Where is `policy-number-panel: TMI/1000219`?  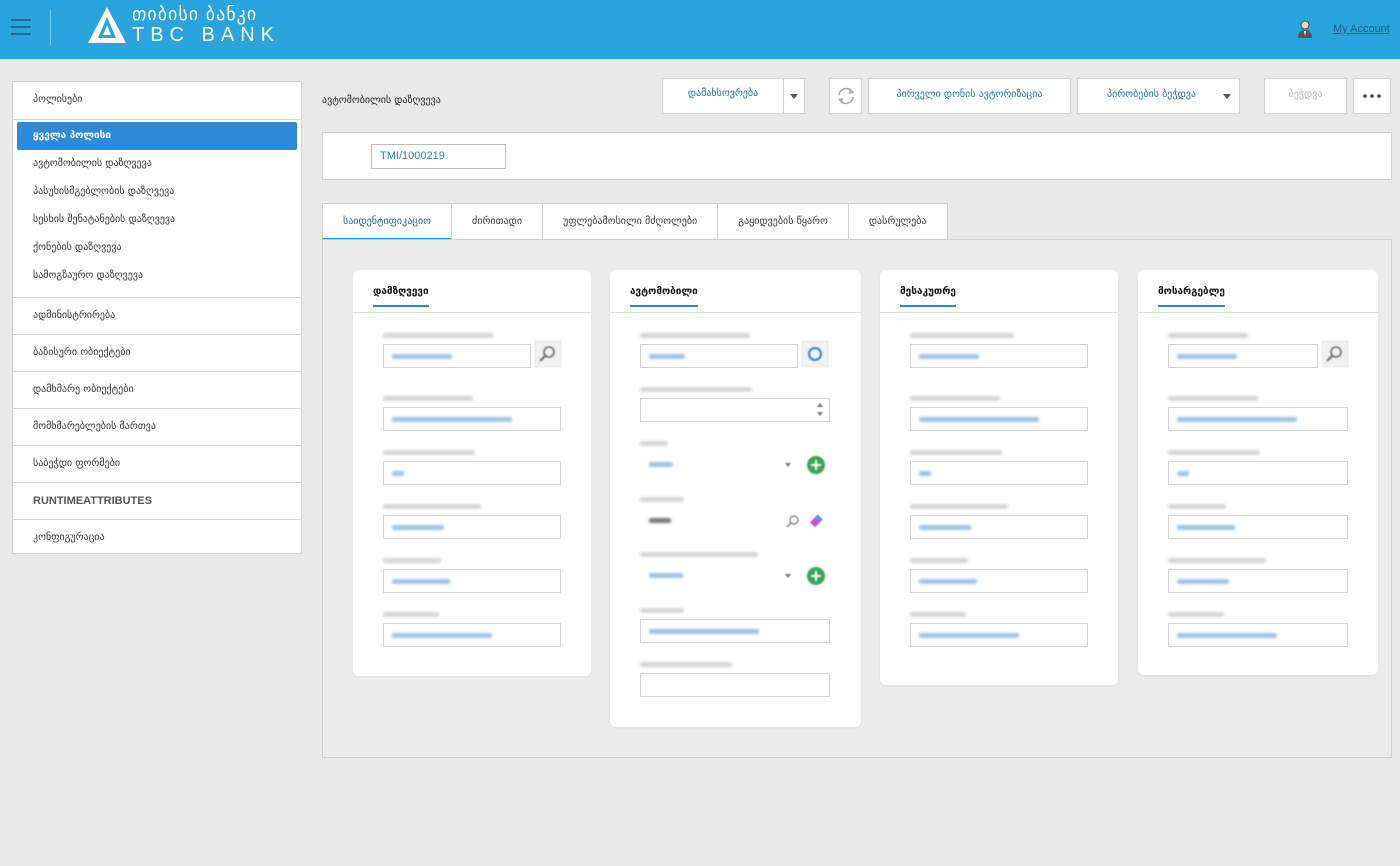 policy-number-panel: TMI/1000219 is located at coordinates (857, 156).